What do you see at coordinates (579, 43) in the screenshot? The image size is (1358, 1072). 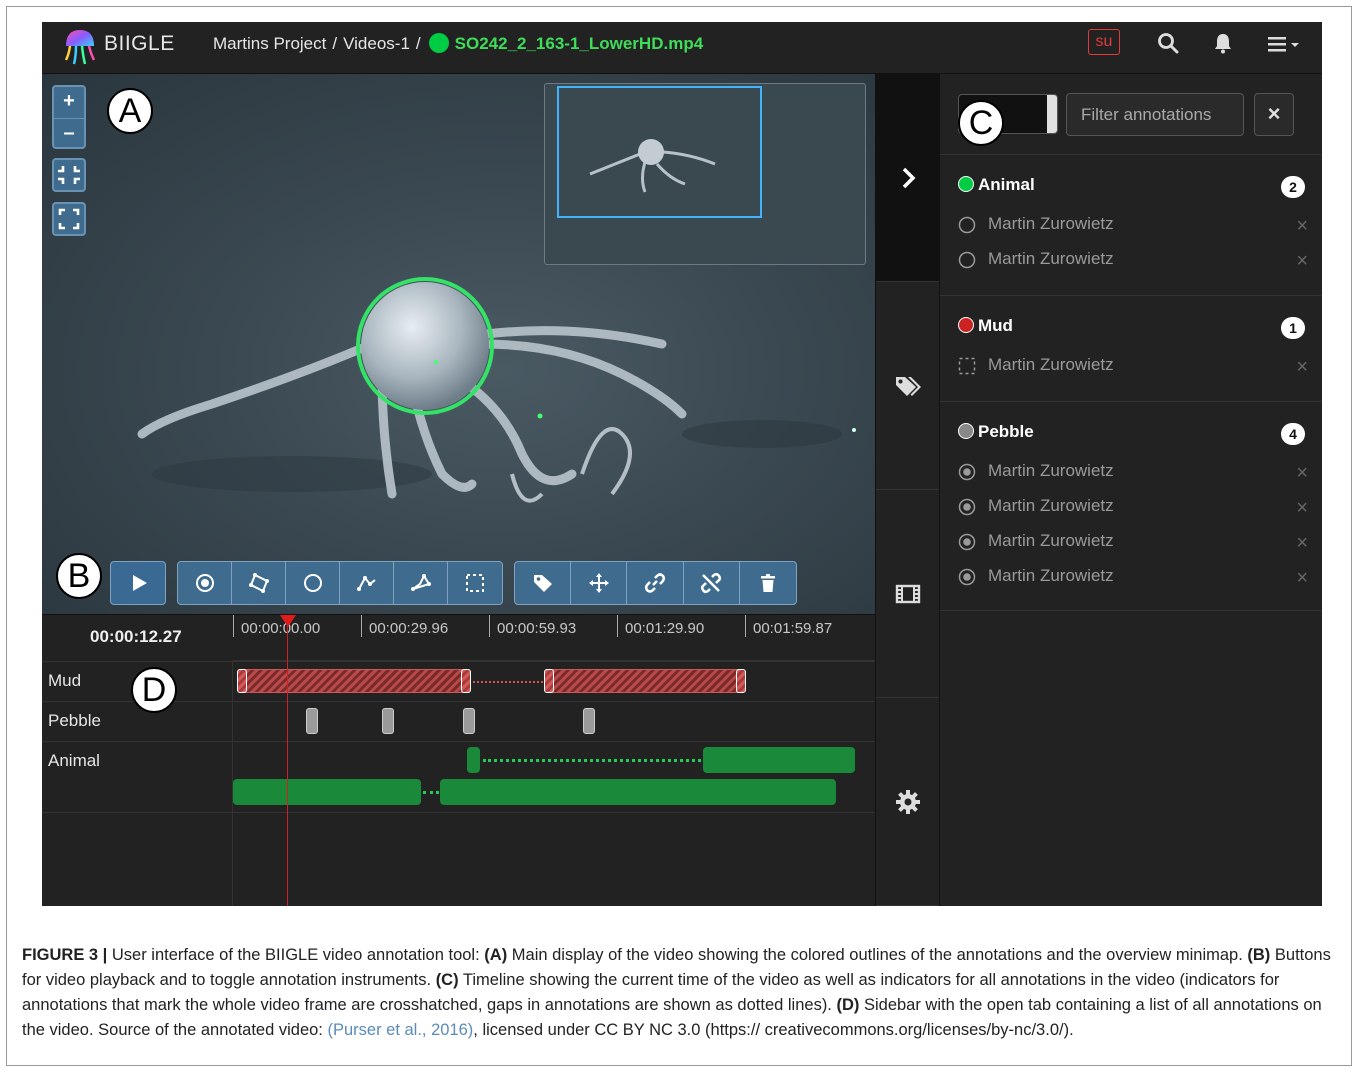 I see `file-name: SO242_2_163-1_LowerHD.mp4` at bounding box center [579, 43].